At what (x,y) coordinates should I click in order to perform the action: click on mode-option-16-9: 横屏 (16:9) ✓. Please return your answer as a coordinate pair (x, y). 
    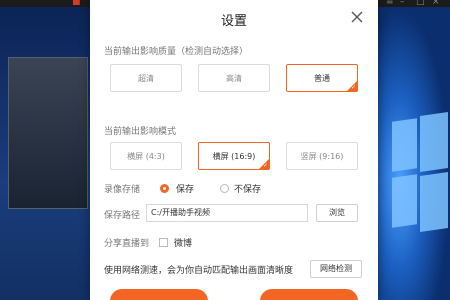
    Looking at the image, I should click on (234, 156).